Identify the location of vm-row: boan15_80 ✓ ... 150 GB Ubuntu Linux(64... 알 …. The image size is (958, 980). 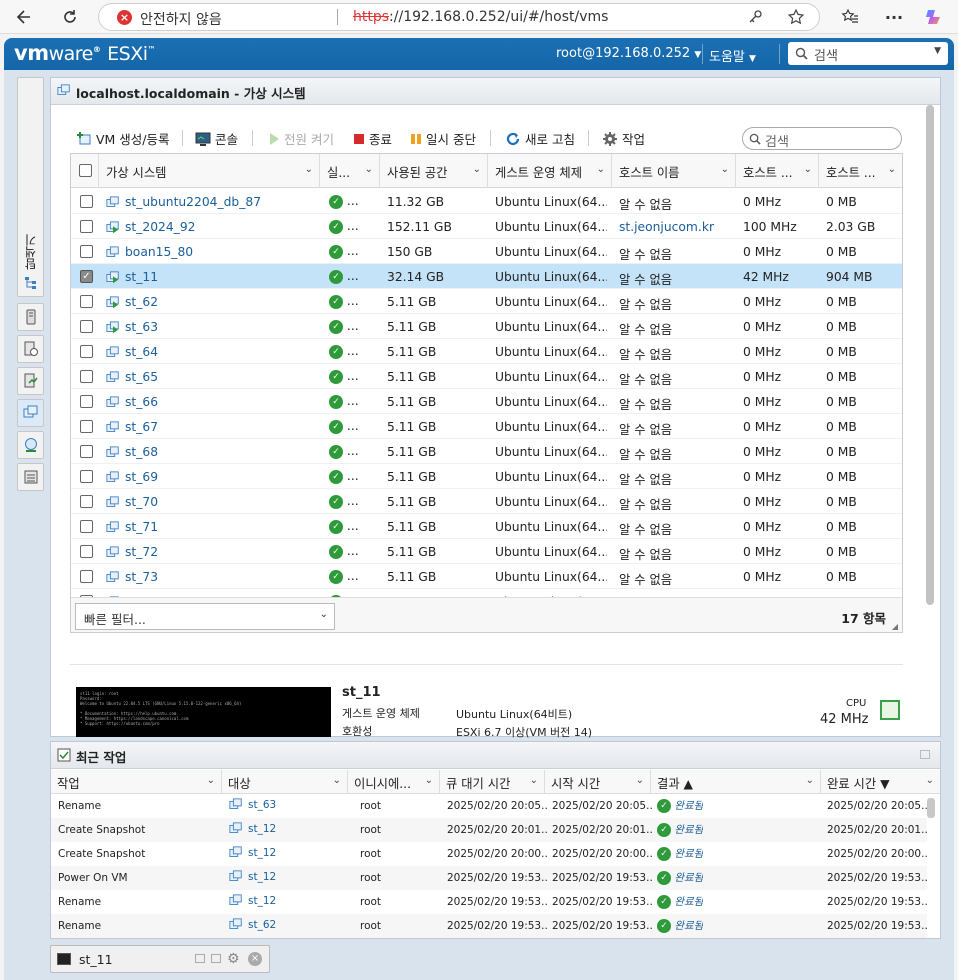
(486, 251).